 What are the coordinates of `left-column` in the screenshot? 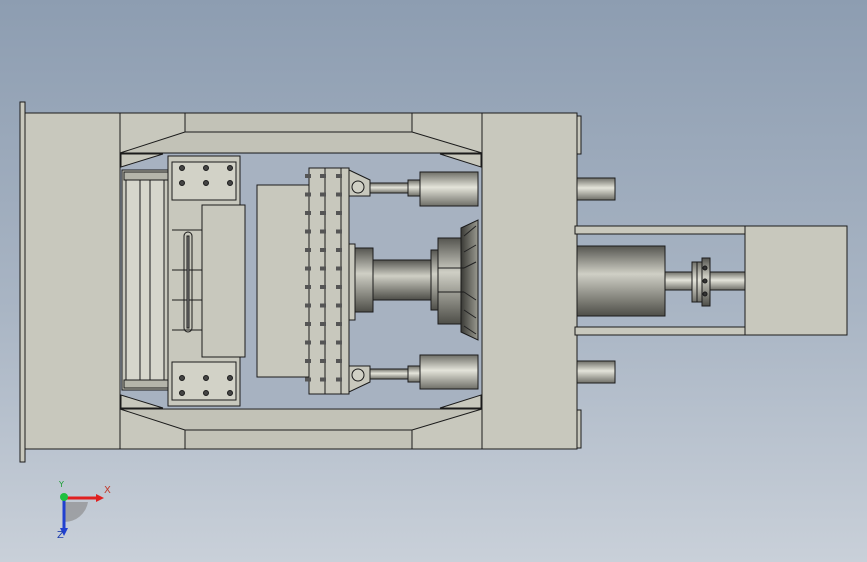 It's located at (72, 281).